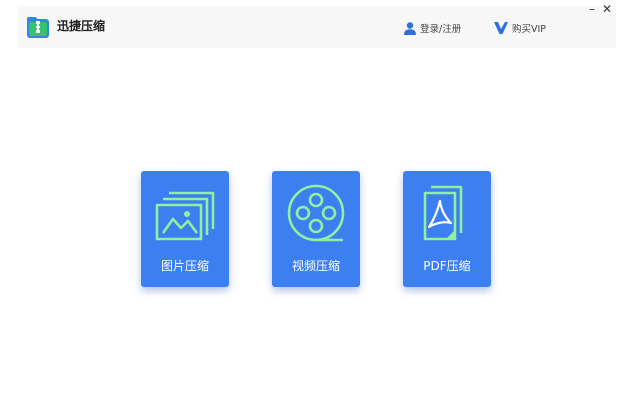 Image resolution: width=622 pixels, height=406 pixels. What do you see at coordinates (185, 216) in the screenshot?
I see `image-icon` at bounding box center [185, 216].